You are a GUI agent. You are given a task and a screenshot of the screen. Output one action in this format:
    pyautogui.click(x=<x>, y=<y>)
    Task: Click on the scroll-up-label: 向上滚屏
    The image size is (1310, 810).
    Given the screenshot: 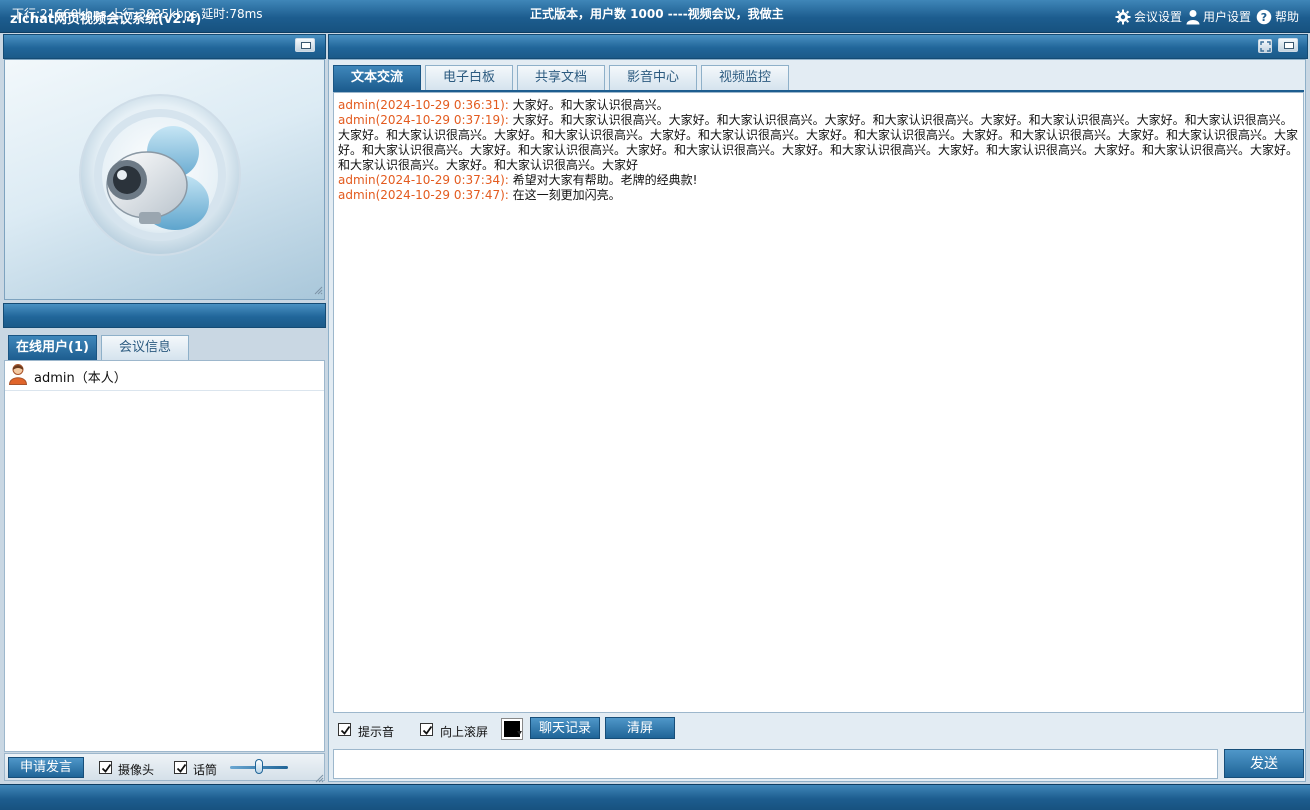 What is the action you would take?
    pyautogui.click(x=464, y=732)
    